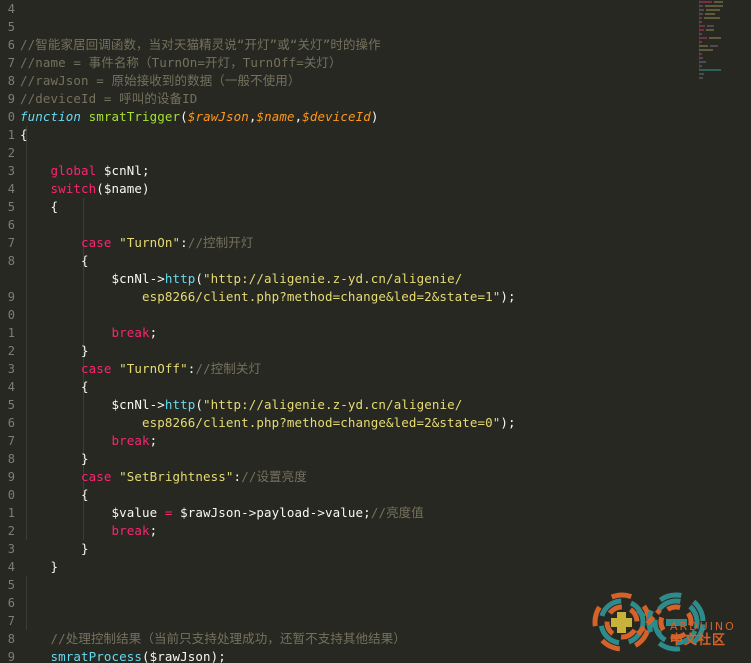  Describe the element at coordinates (11, 513) in the screenshot. I see `line-number: 1` at that location.